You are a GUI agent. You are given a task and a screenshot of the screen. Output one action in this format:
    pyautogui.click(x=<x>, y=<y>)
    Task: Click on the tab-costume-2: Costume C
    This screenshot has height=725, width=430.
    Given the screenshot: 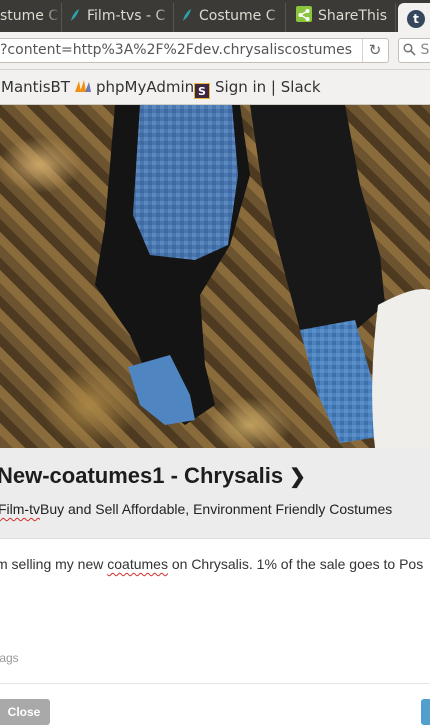 What is the action you would take?
    pyautogui.click(x=230, y=17)
    